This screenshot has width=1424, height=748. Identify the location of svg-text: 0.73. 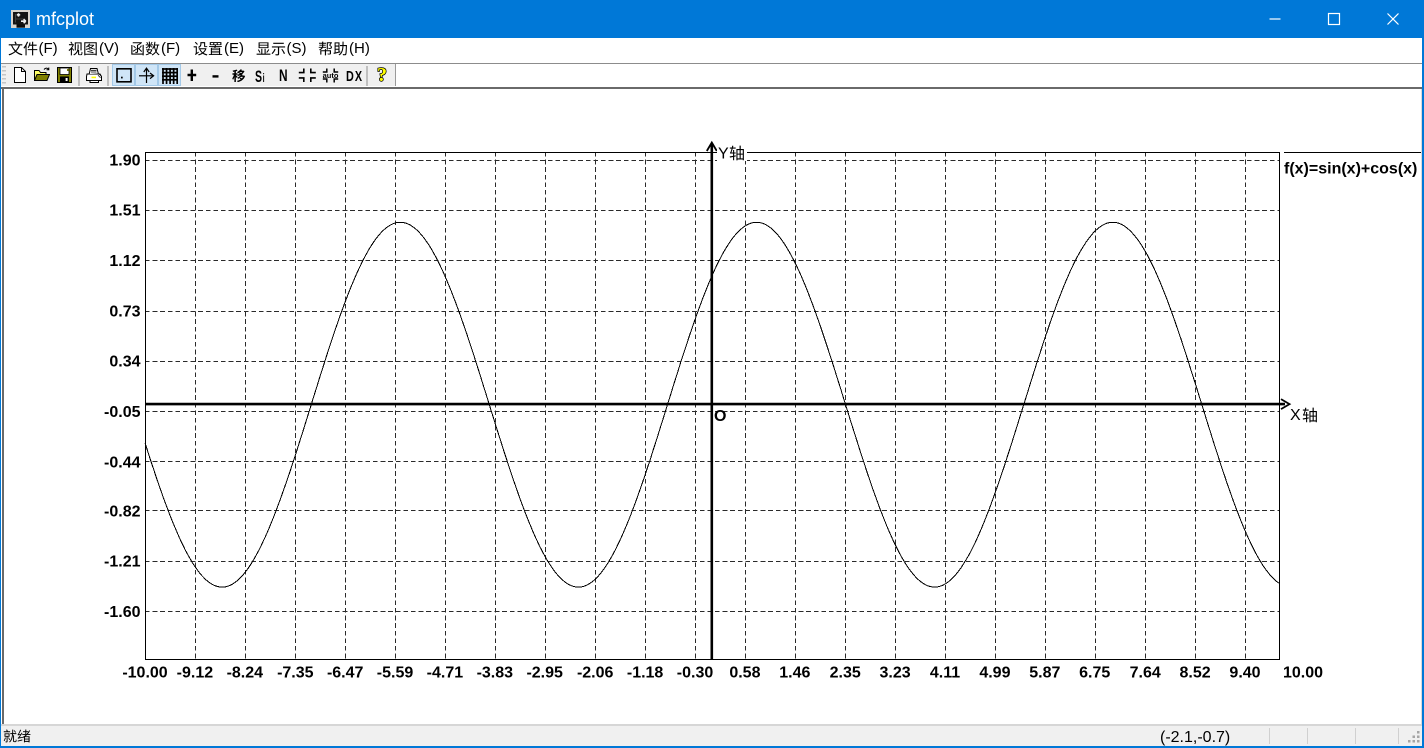
(124, 311).